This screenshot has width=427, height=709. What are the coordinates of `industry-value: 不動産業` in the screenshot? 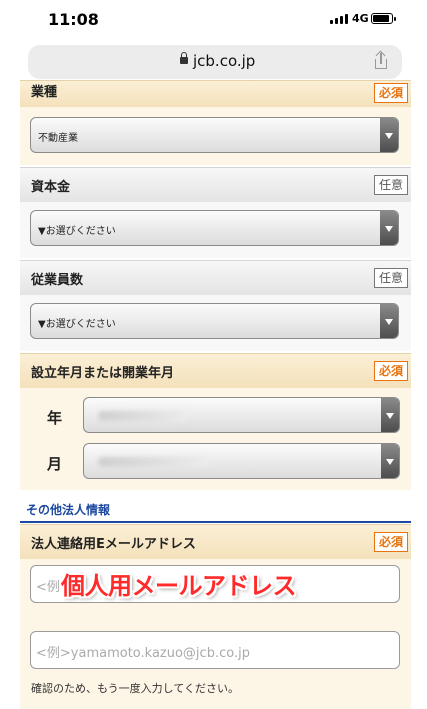 It's located at (58, 138).